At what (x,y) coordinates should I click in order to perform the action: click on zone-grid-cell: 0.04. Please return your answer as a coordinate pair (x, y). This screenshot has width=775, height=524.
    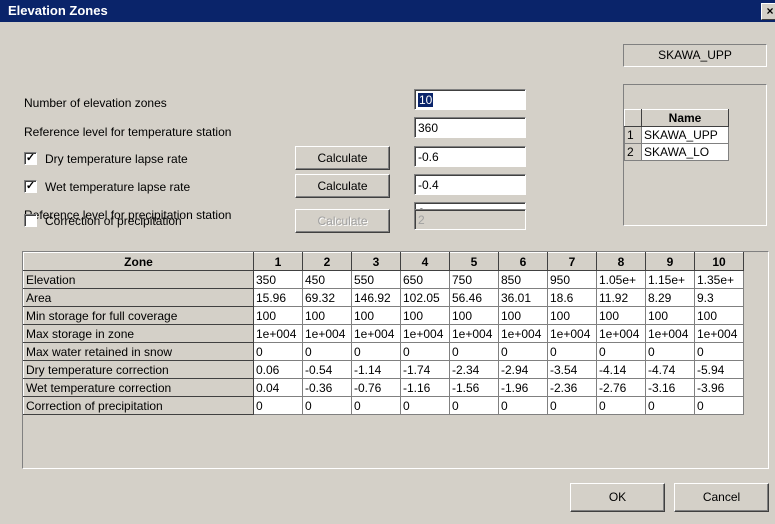
    Looking at the image, I should click on (278, 387).